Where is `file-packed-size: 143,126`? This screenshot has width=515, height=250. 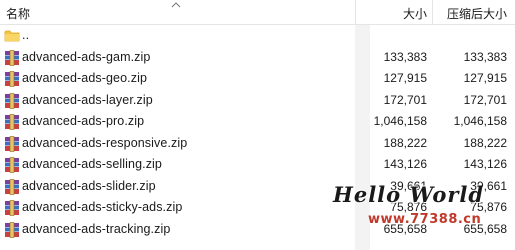
file-packed-size: 143,126 is located at coordinates (485, 164).